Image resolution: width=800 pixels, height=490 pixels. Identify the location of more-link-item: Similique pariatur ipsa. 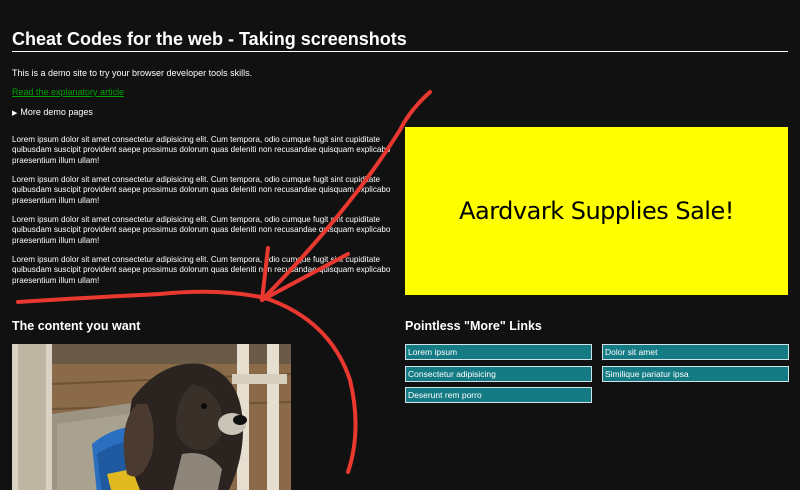
(695, 374).